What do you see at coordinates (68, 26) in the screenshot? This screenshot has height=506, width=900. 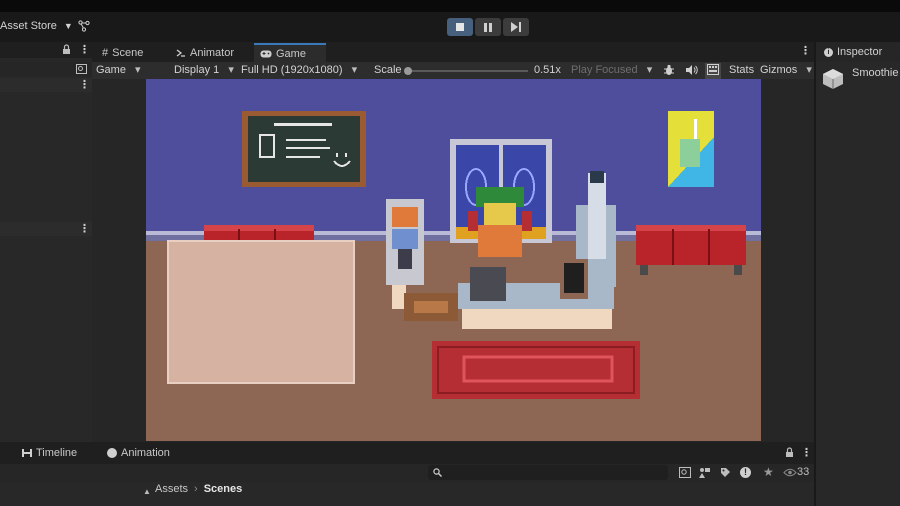 I see `chevron-down-icon: ▼` at bounding box center [68, 26].